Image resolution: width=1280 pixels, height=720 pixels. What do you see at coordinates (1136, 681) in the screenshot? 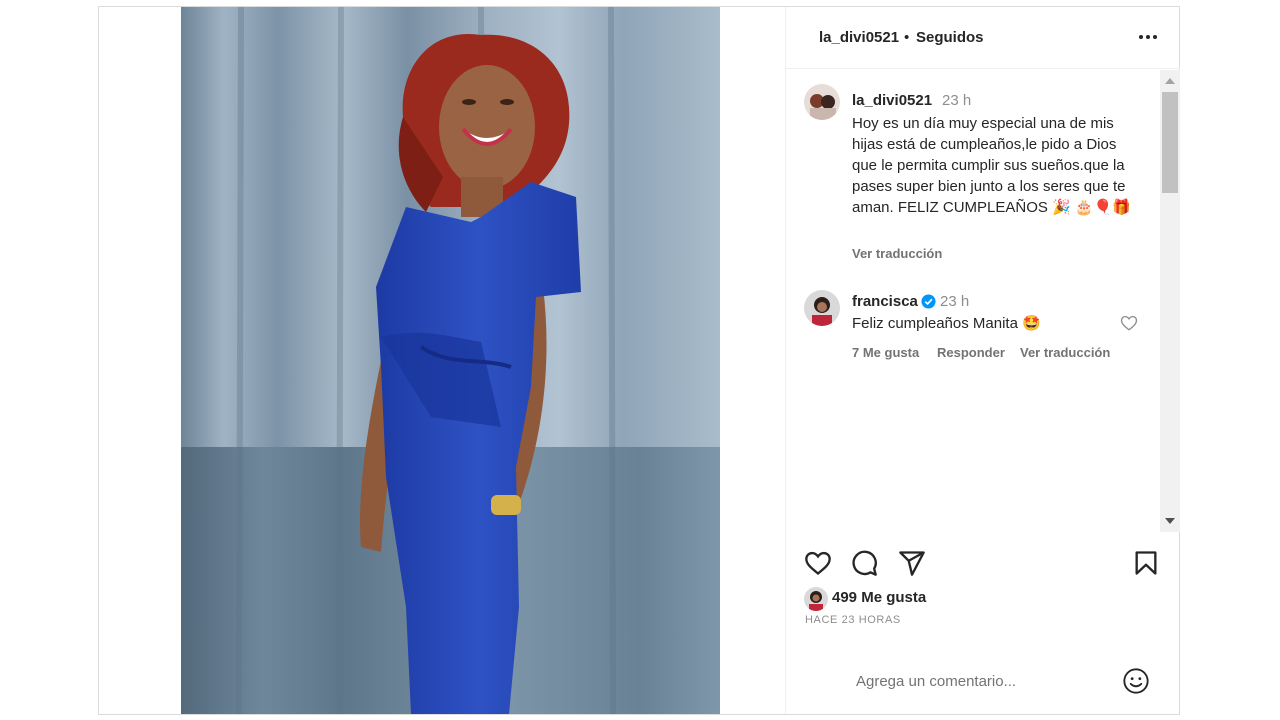
I see `emoji-icon` at bounding box center [1136, 681].